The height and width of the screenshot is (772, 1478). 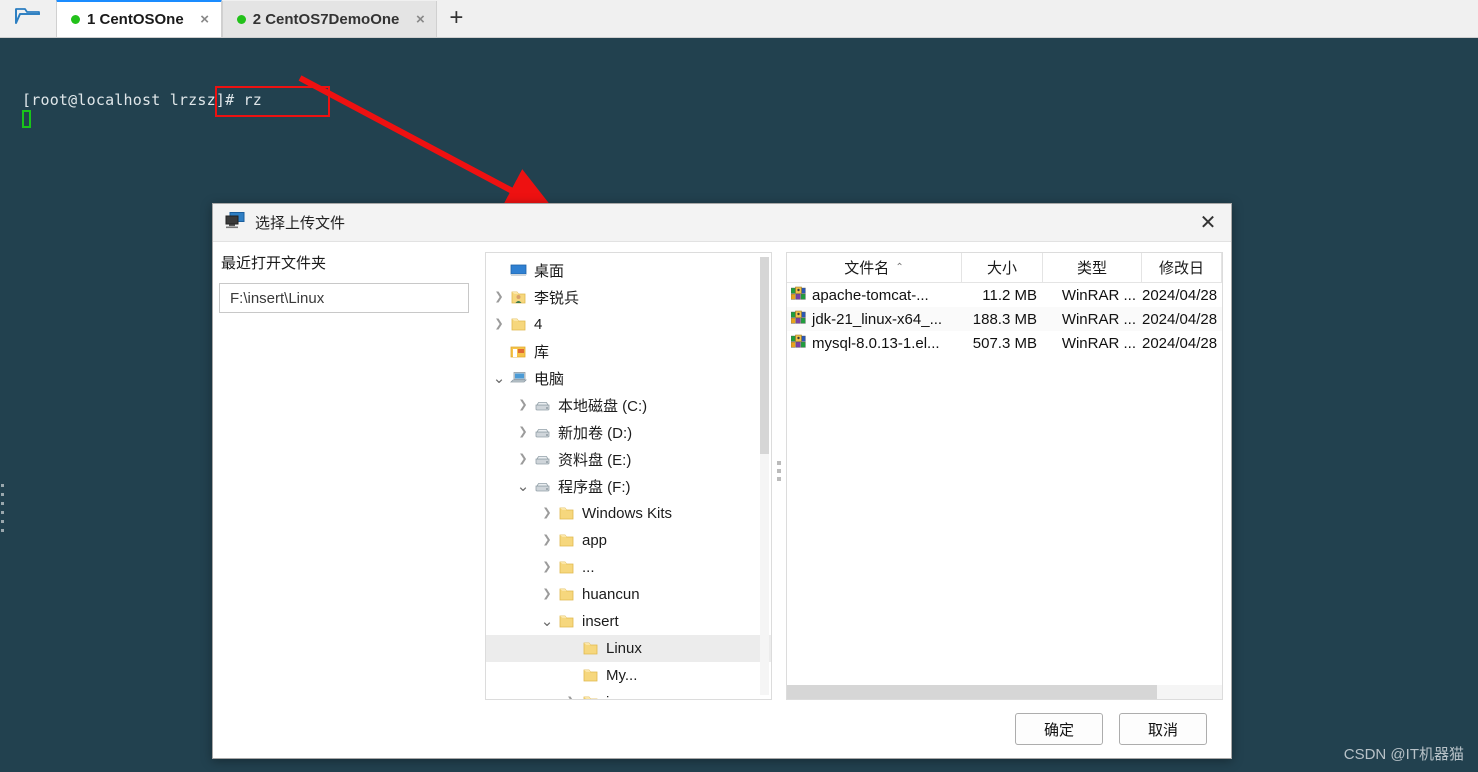 What do you see at coordinates (972, 692) in the screenshot?
I see `file-list-hscrollbar-thumb` at bounding box center [972, 692].